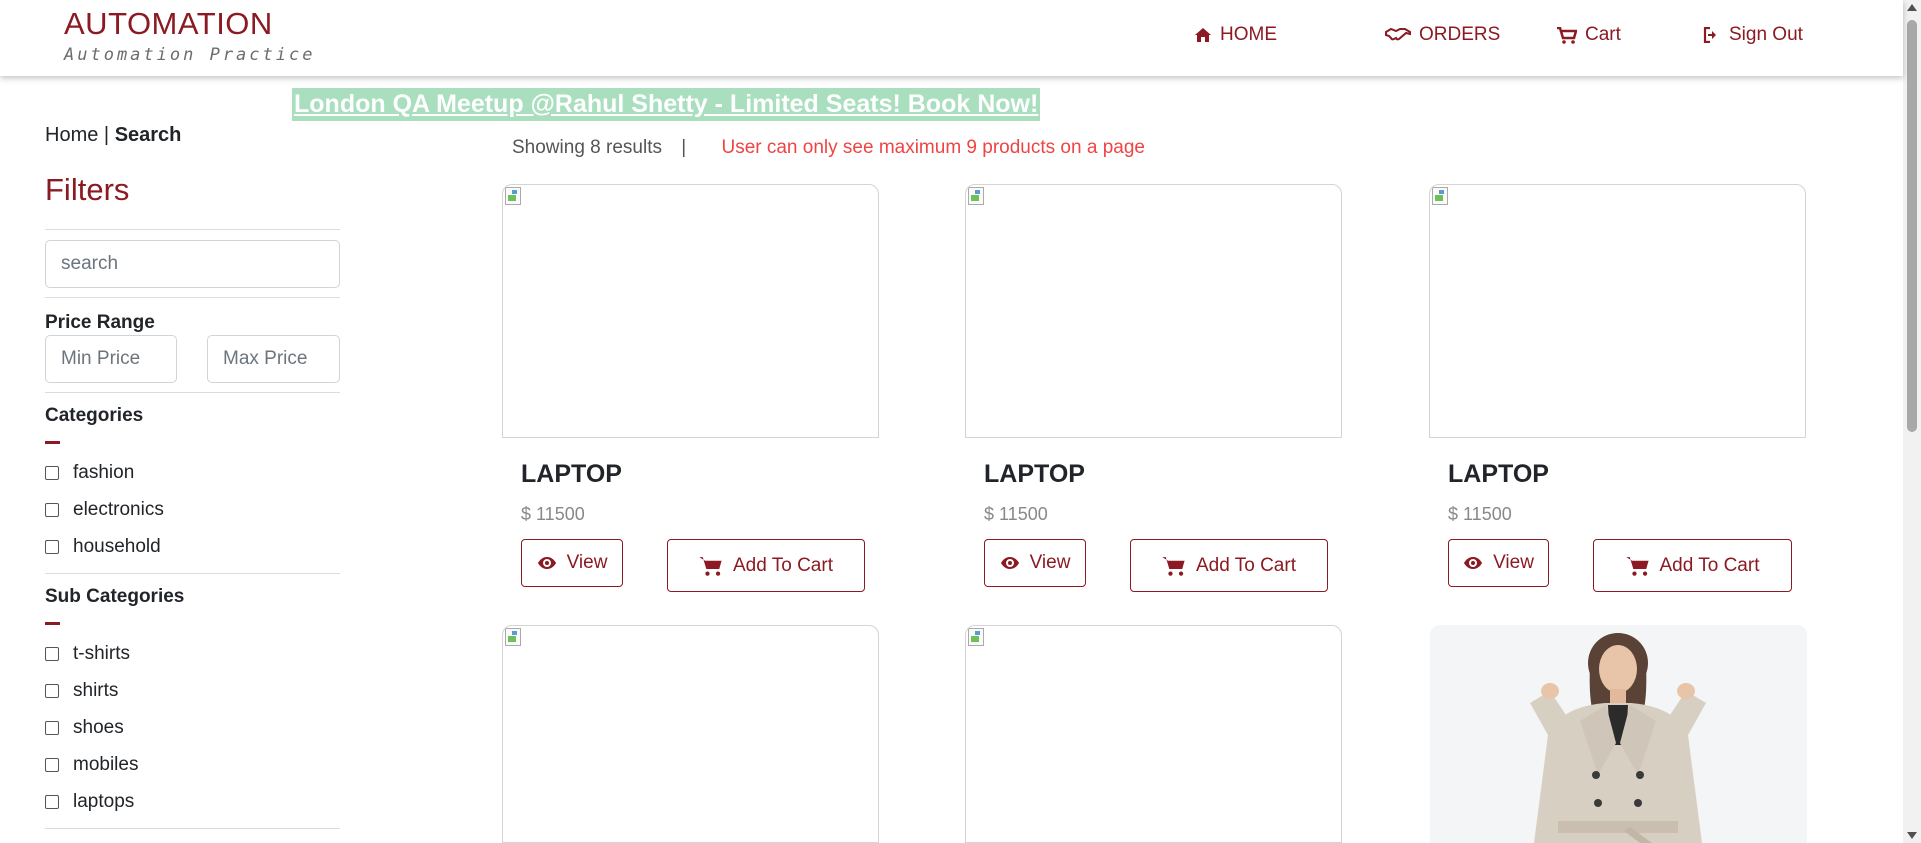  What do you see at coordinates (115, 596) in the screenshot?
I see `sub-categories-label: Sub Categories` at bounding box center [115, 596].